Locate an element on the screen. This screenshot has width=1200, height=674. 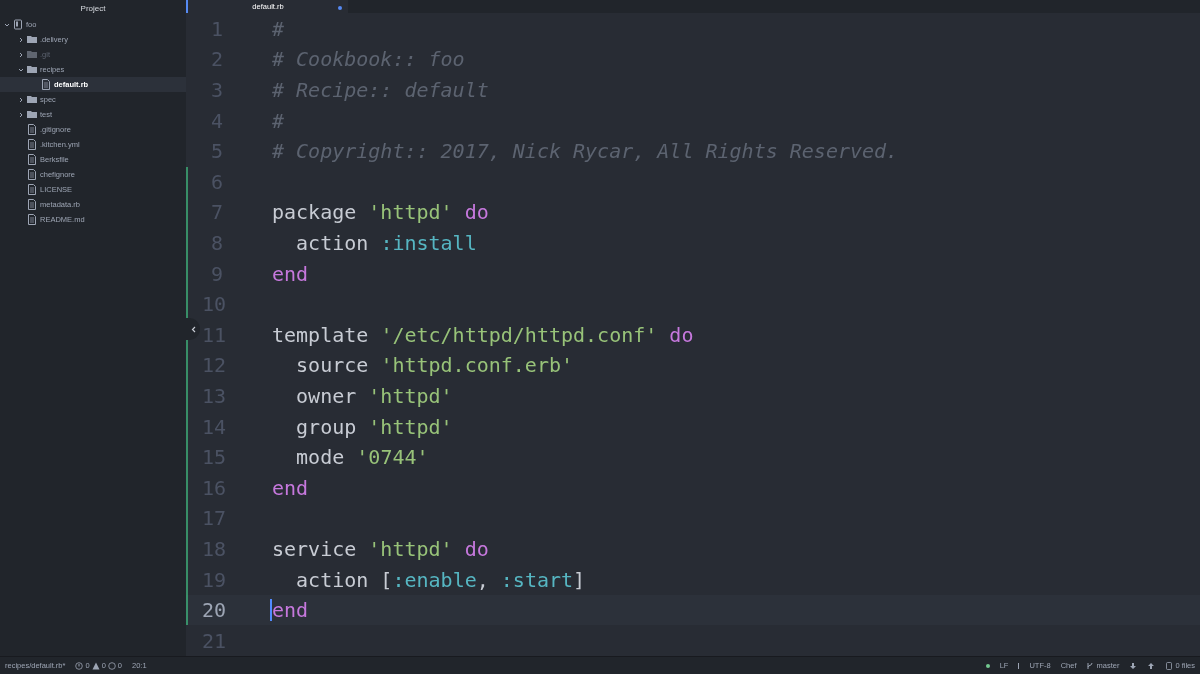
code-token: template is located at coordinates (321, 335).